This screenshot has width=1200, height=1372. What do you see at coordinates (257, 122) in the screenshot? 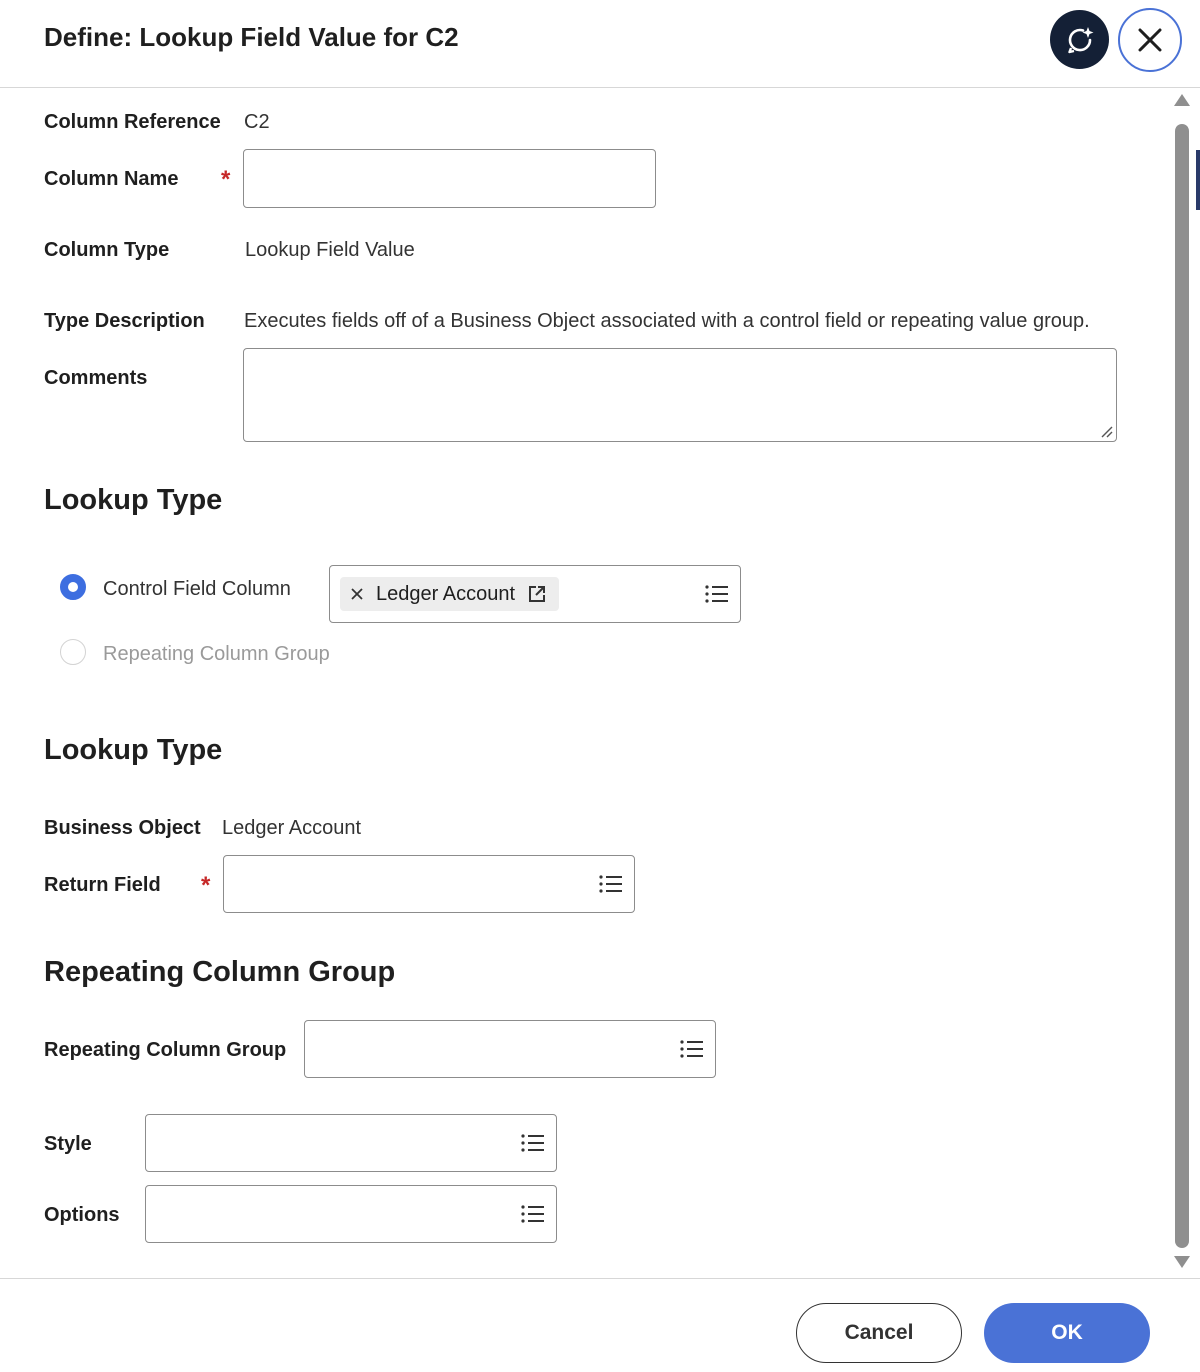
I see `column-reference-value: C2` at bounding box center [257, 122].